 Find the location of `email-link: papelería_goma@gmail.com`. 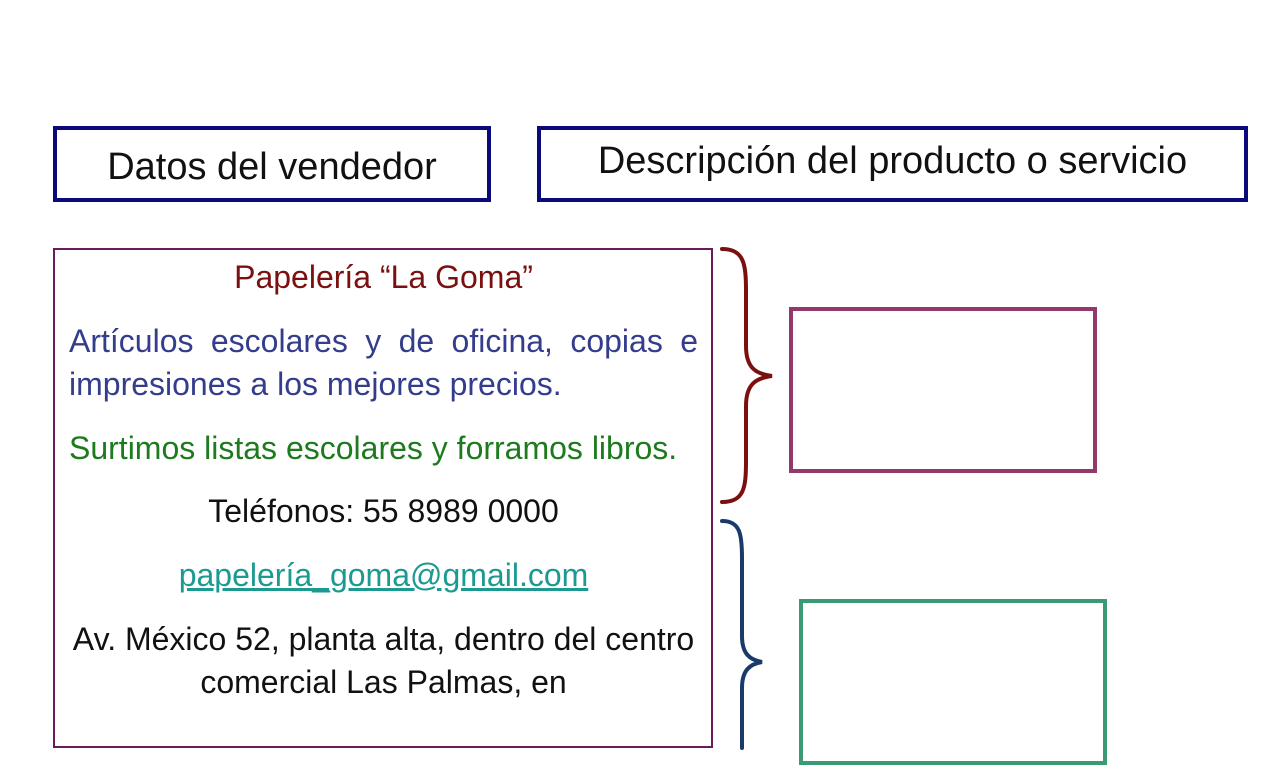

email-link: papelería_goma@gmail.com is located at coordinates (384, 575).